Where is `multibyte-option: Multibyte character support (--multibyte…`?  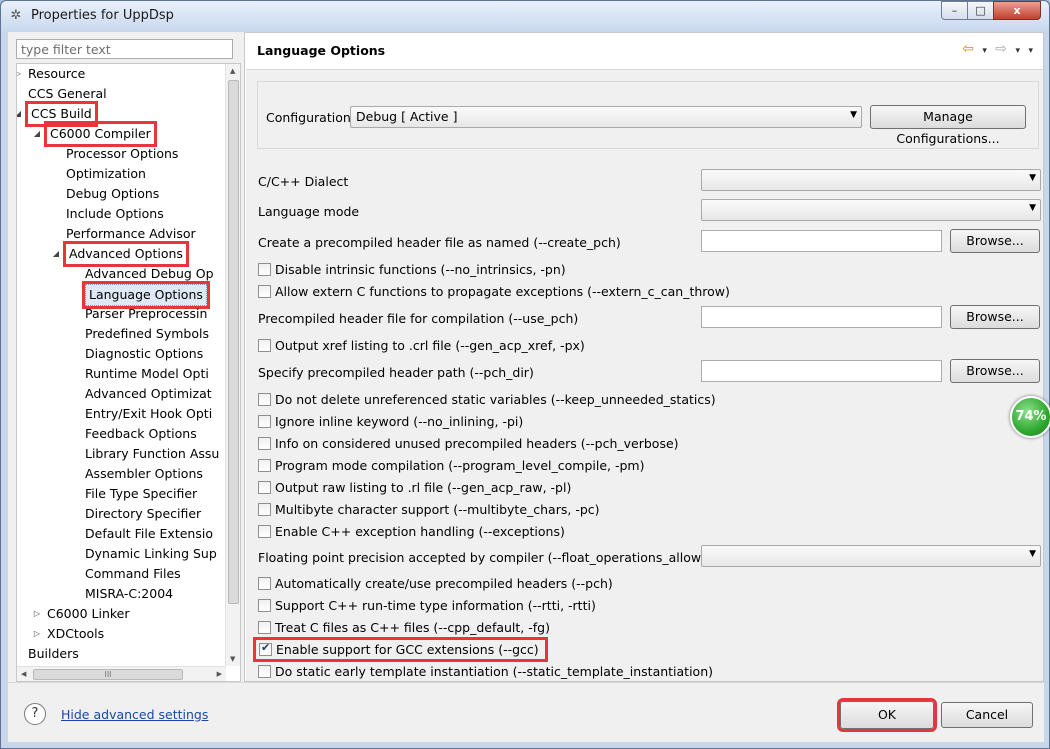
multibyte-option: Multibyte character support (--multibyte… is located at coordinates (429, 509).